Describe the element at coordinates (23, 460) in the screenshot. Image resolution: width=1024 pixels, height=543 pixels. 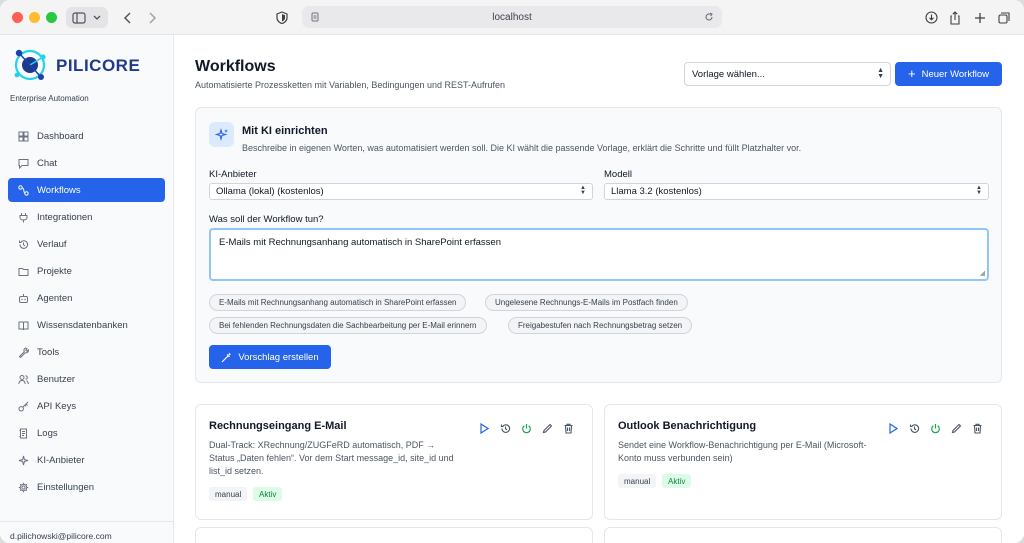
I see `sparkle-icon` at that location.